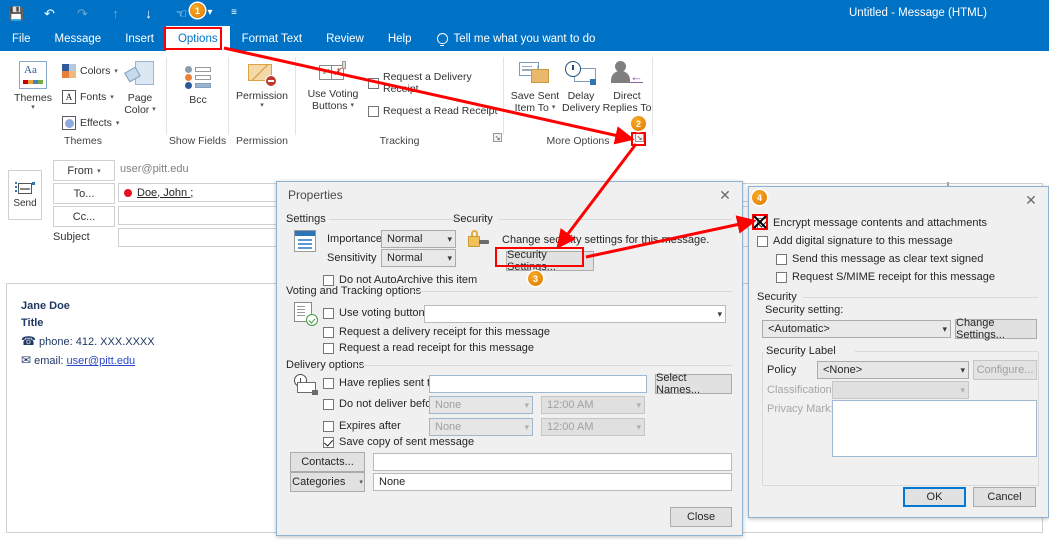 The width and height of the screenshot is (1049, 540). Describe the element at coordinates (552, 482) in the screenshot. I see `categories-field: None` at that location.